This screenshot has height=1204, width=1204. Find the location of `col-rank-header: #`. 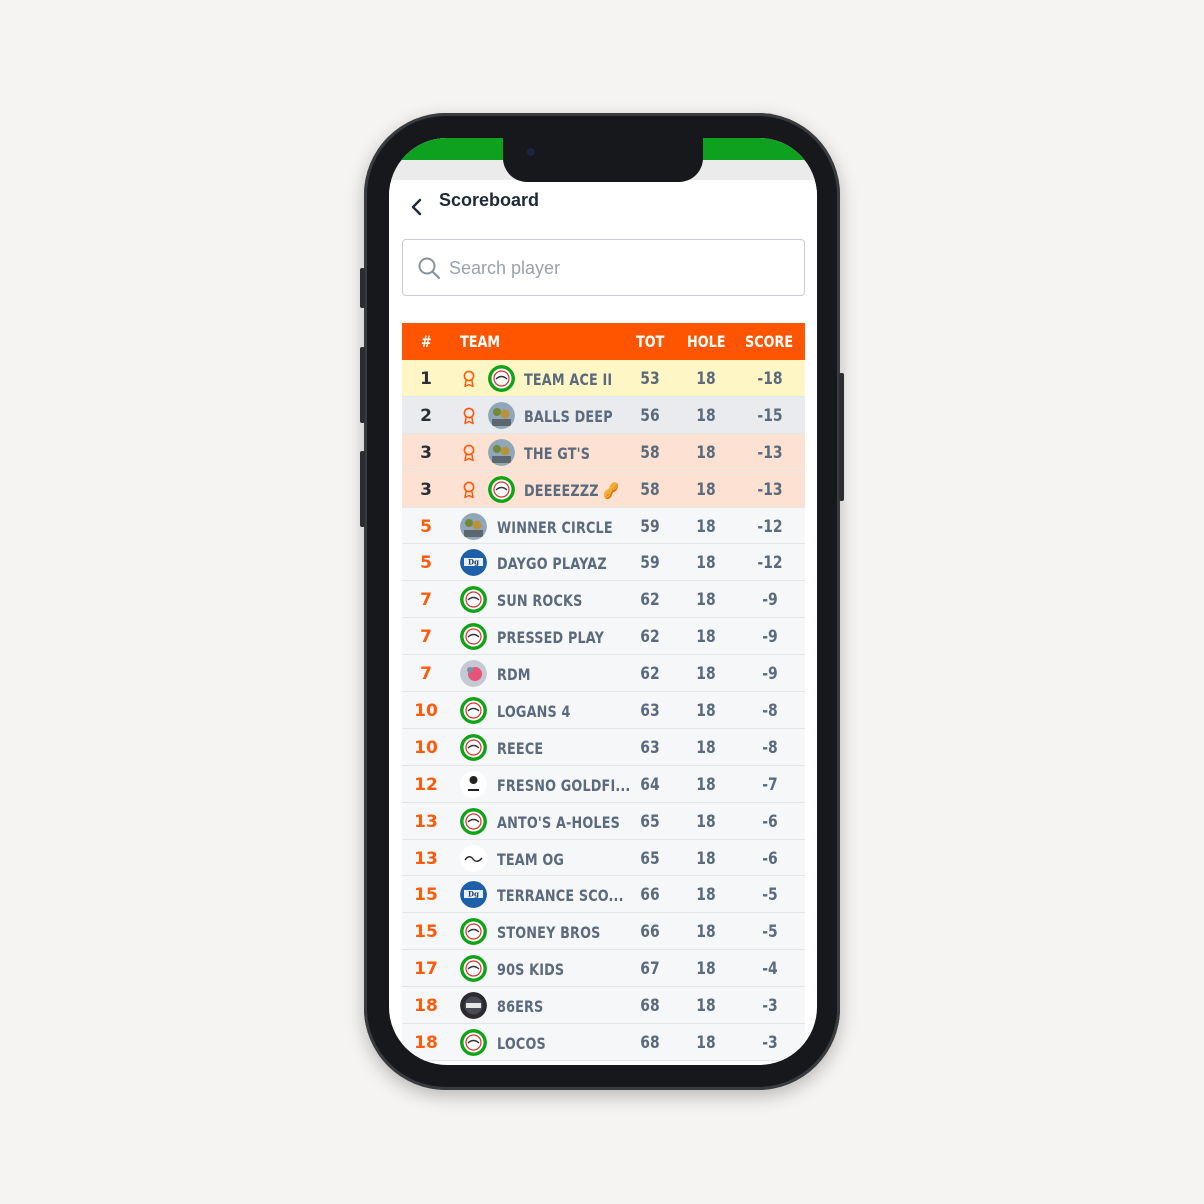

col-rank-header: # is located at coordinates (426, 341).